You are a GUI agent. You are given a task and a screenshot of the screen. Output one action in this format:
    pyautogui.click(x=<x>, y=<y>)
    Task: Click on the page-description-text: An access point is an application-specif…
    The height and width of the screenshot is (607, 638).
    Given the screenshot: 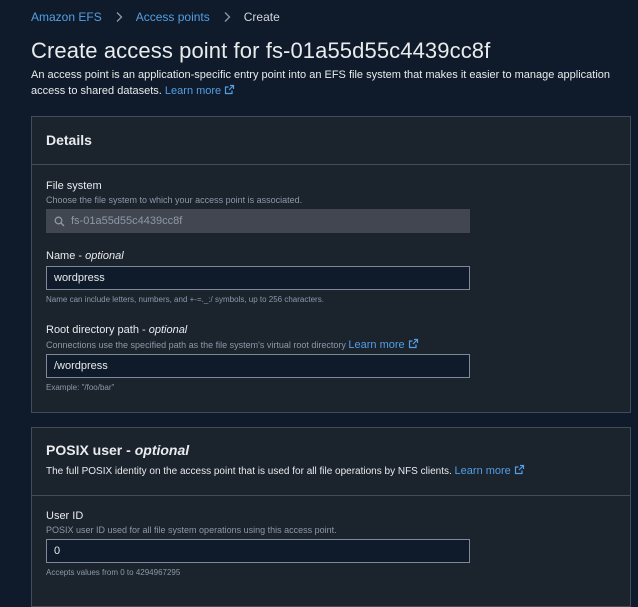 What is the action you would take?
    pyautogui.click(x=321, y=83)
    